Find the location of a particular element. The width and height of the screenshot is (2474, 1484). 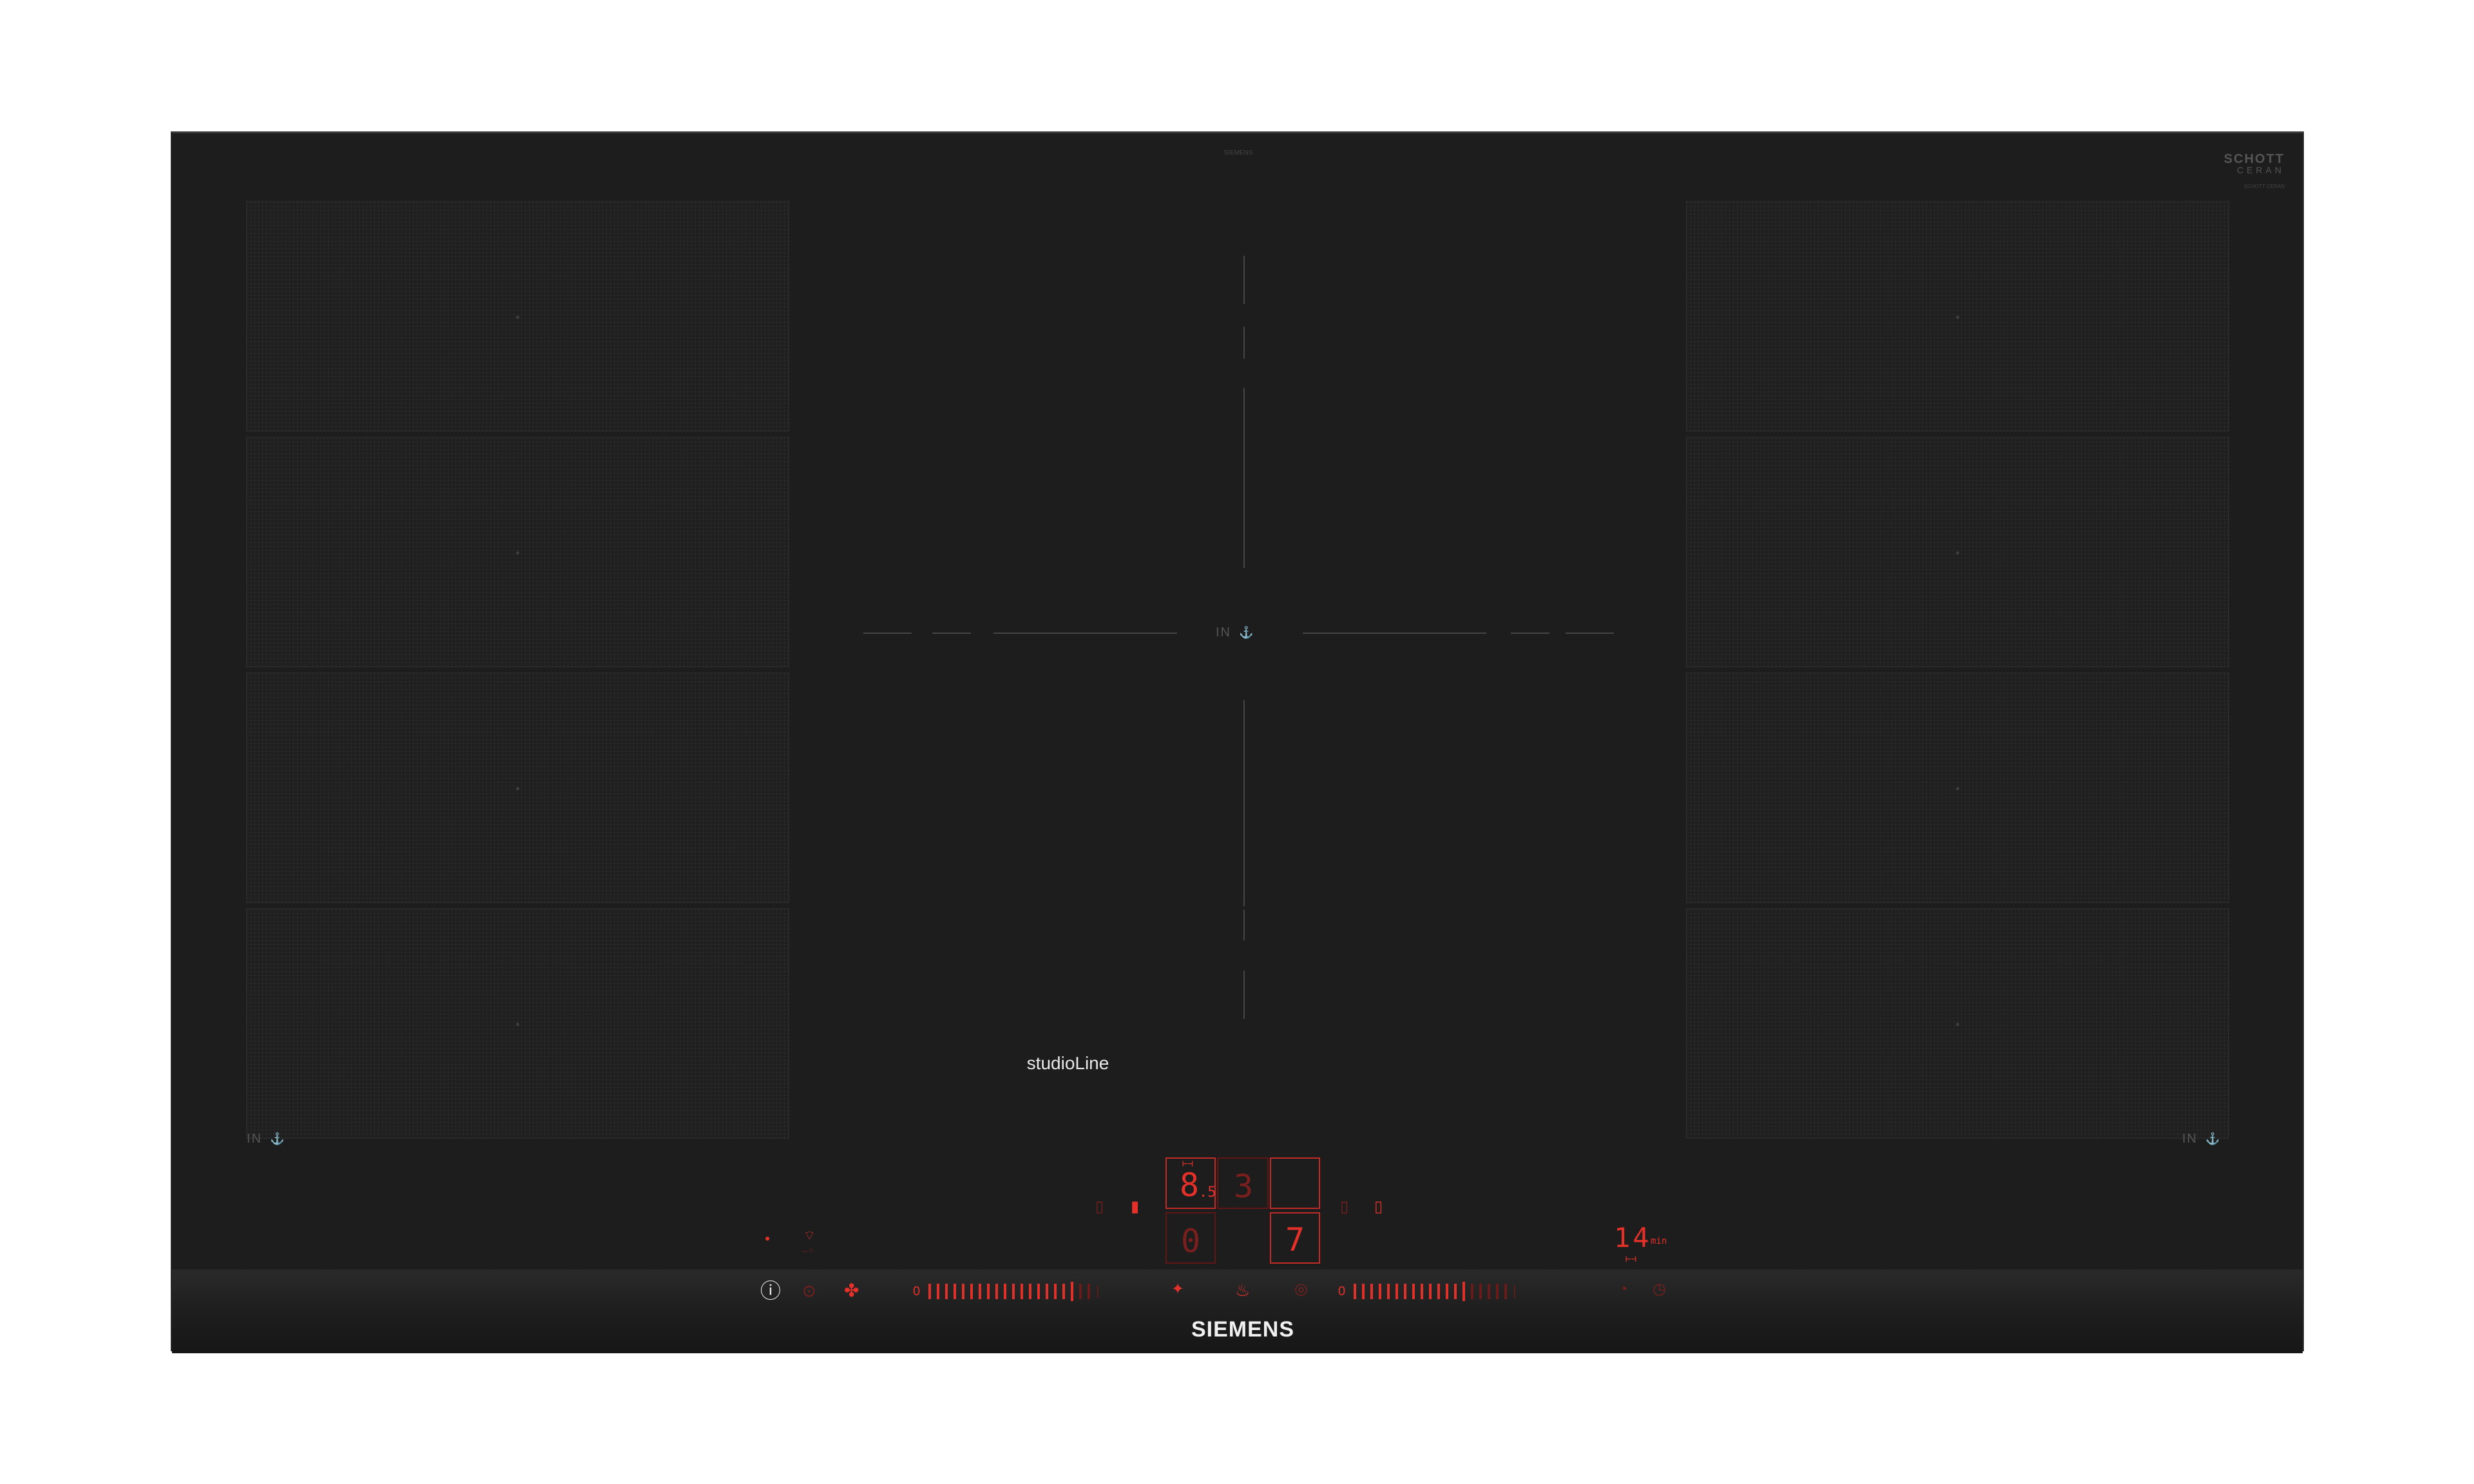

left-power-slider: 0 | is located at coordinates (1006, 1291).